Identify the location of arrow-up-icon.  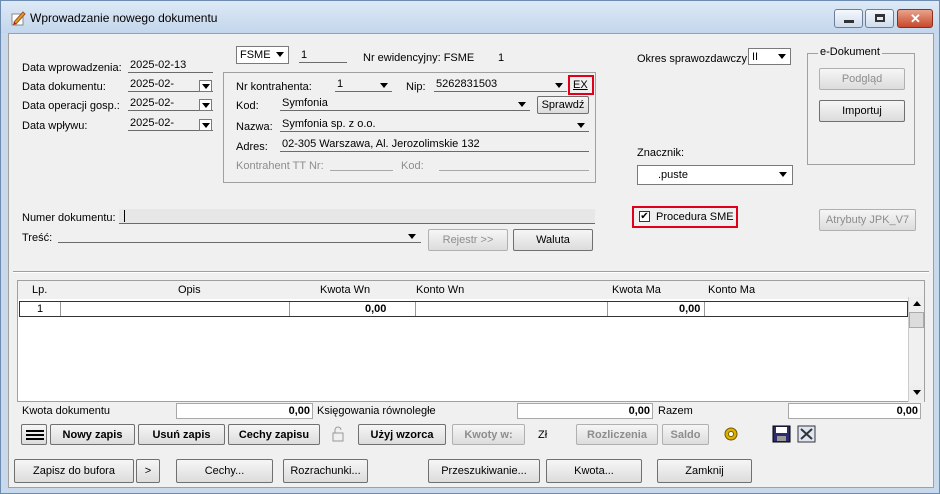
(917, 303).